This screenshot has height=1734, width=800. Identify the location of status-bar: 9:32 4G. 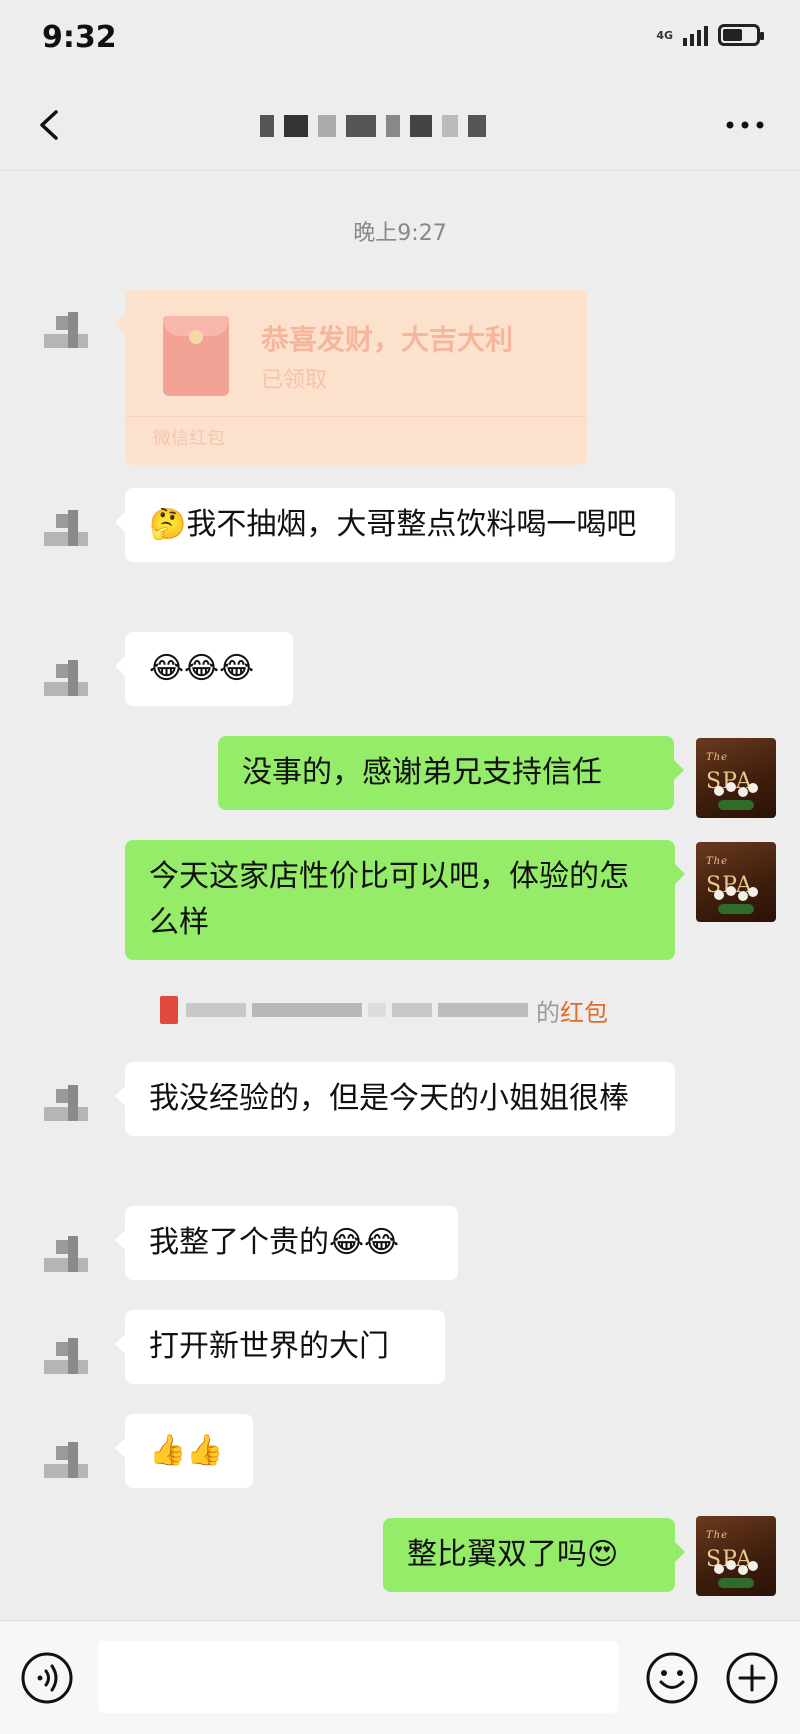
(400, 40).